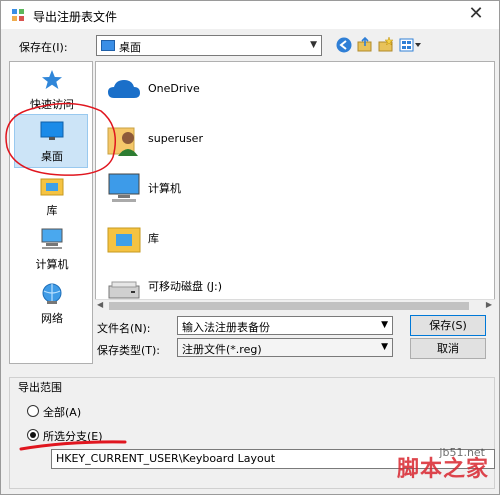  What do you see at coordinates (166, 458) in the screenshot?
I see `branch-path-value: HKEY_CURRENT_USER\Keyboard Layout` at bounding box center [166, 458].